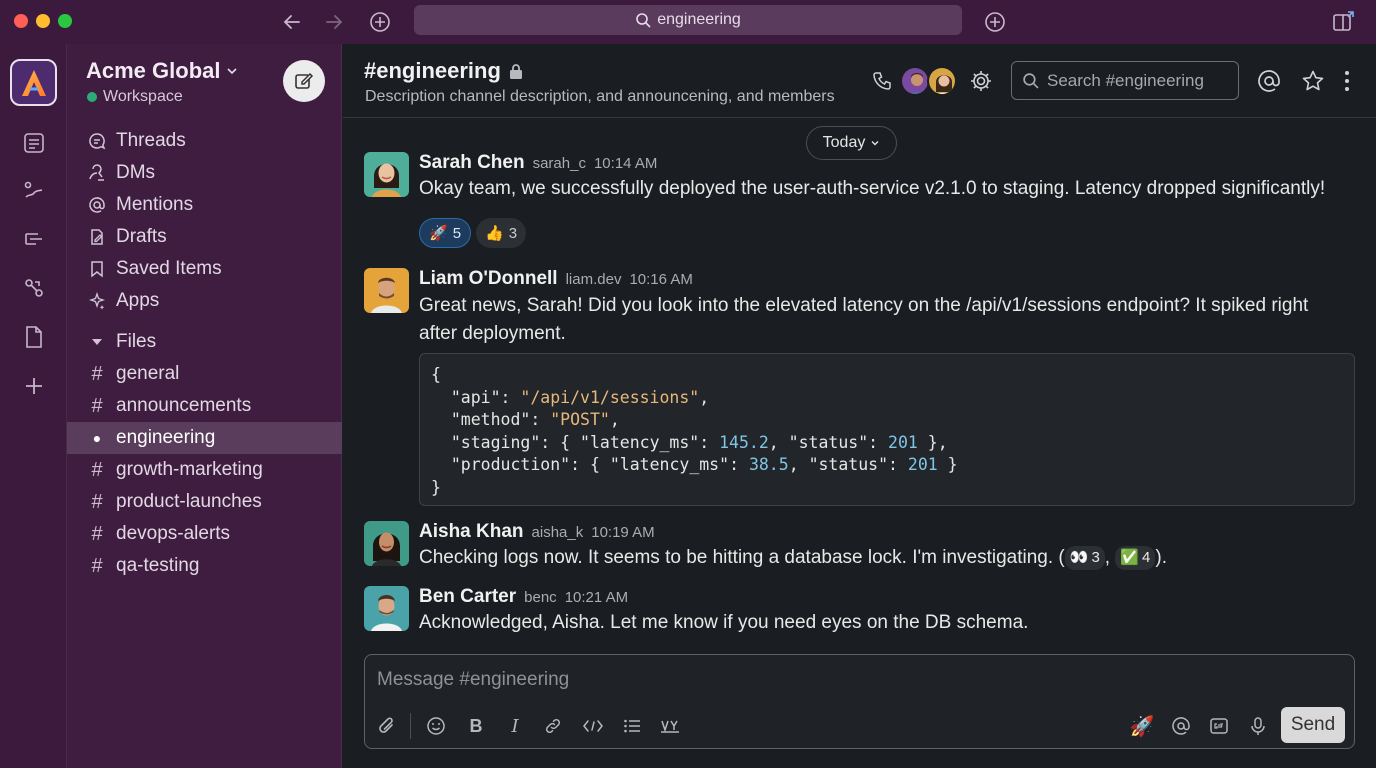  I want to click on forward-arrow-icon, so click(334, 22).